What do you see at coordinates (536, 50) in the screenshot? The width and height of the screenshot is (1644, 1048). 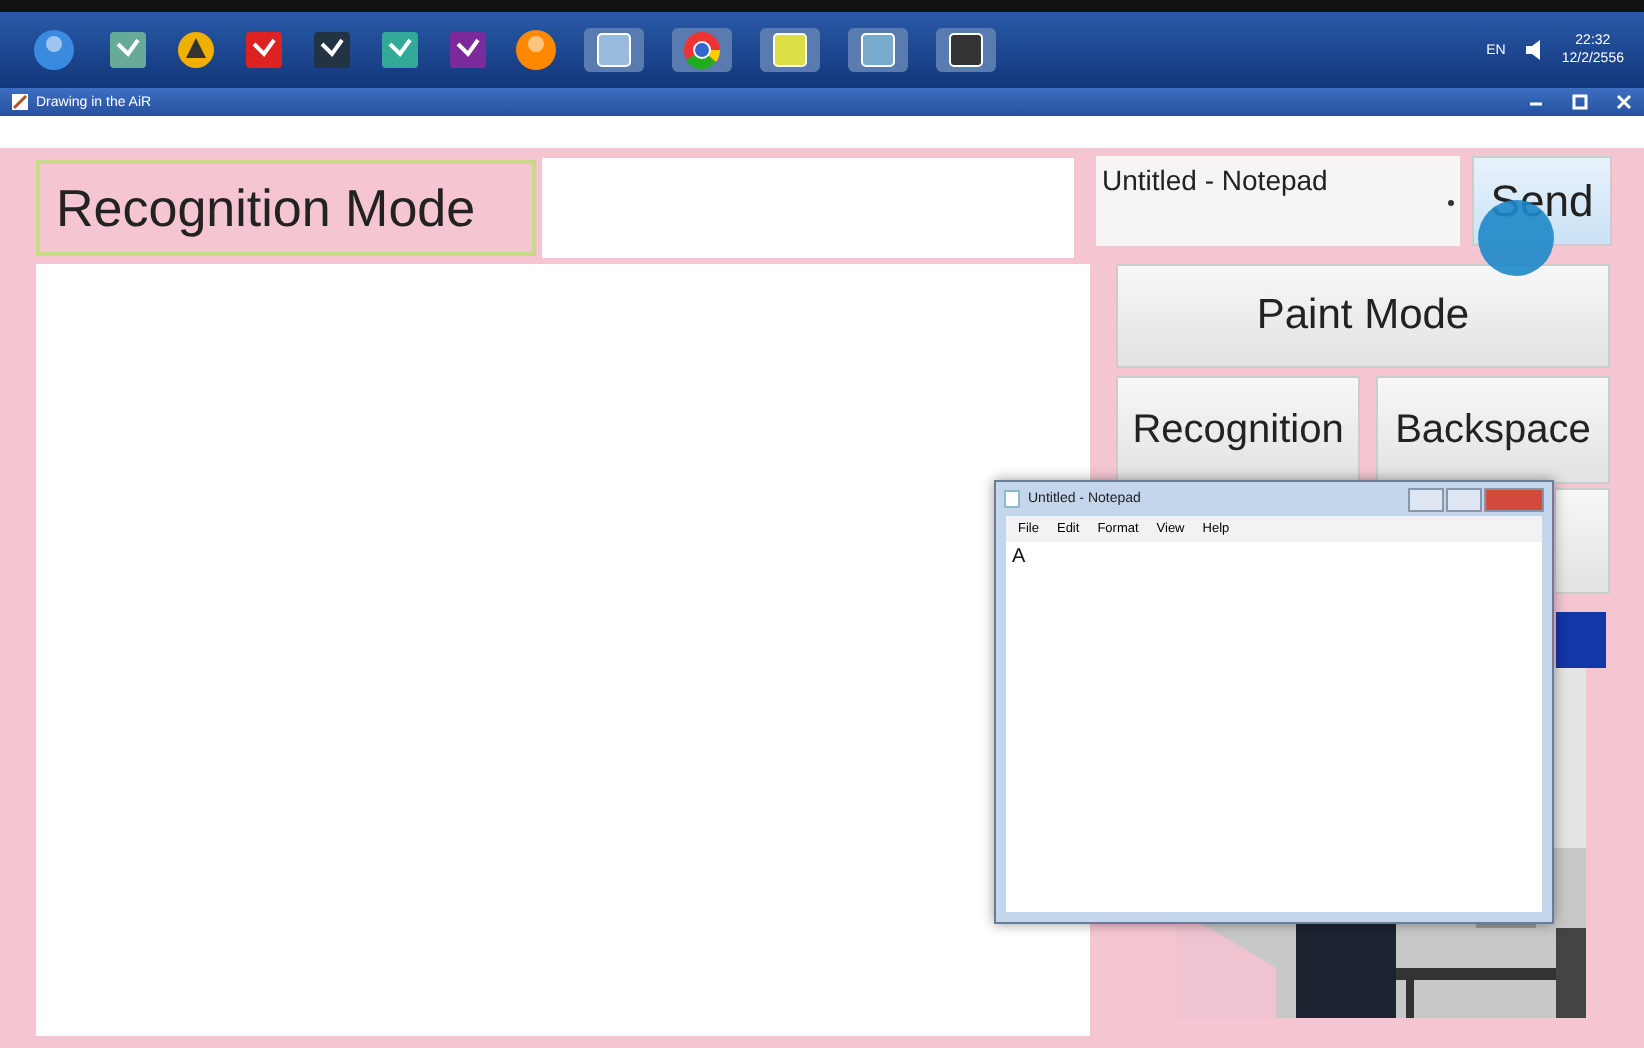 I see `ball-icon` at bounding box center [536, 50].